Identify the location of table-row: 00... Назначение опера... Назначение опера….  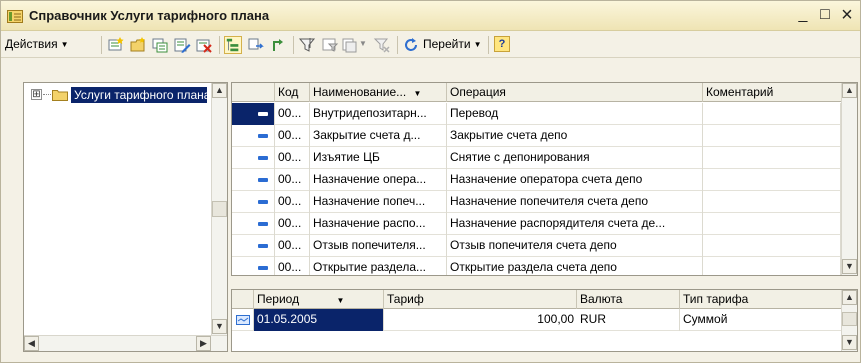
(536, 180).